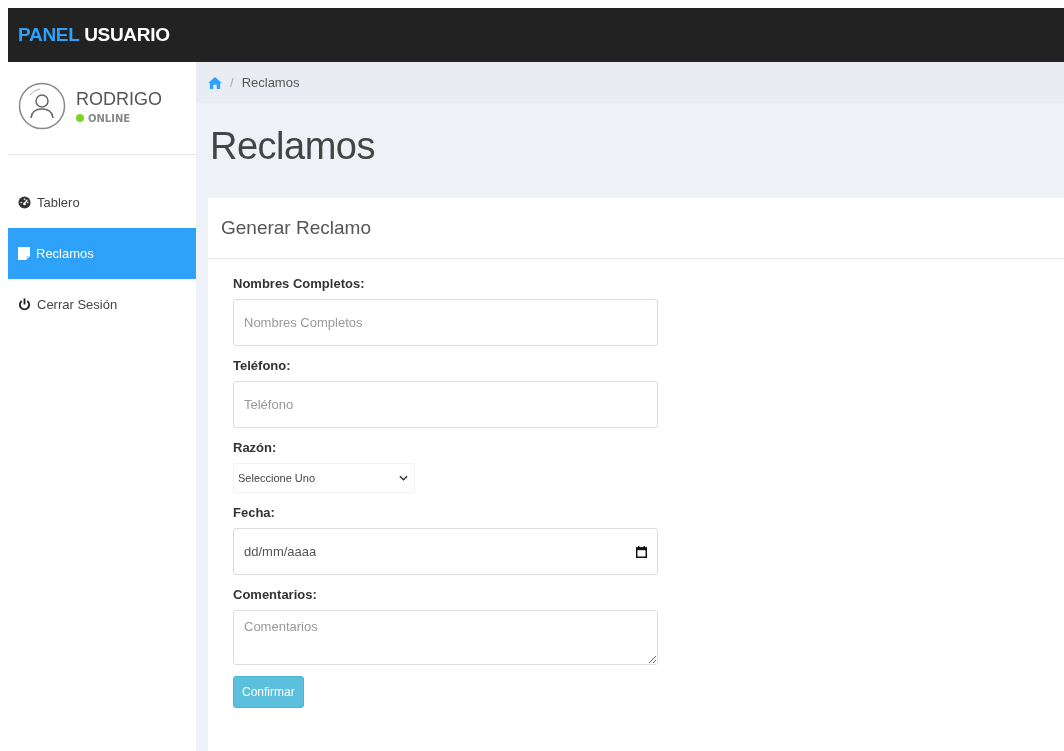 The image size is (1064, 751). I want to click on input-field: Nombres Completos, so click(445, 322).